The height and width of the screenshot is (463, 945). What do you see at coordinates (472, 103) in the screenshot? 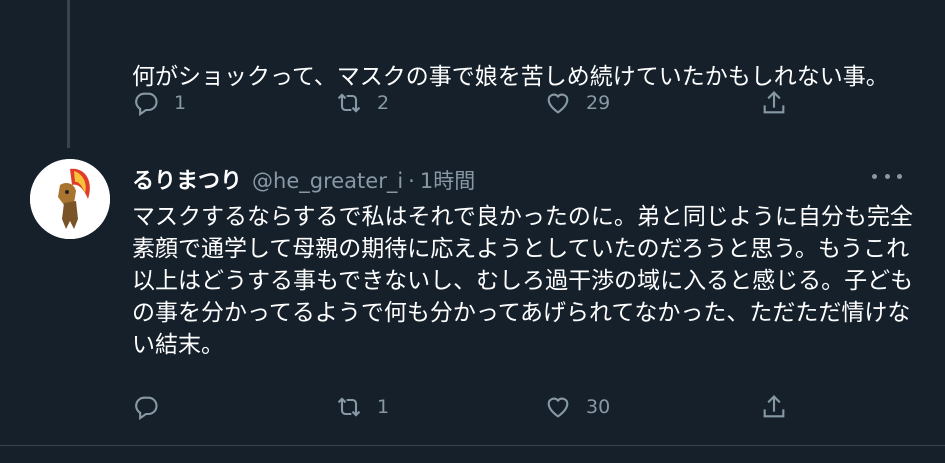
I see `previous-tweet-actions: 1 2 29` at bounding box center [472, 103].